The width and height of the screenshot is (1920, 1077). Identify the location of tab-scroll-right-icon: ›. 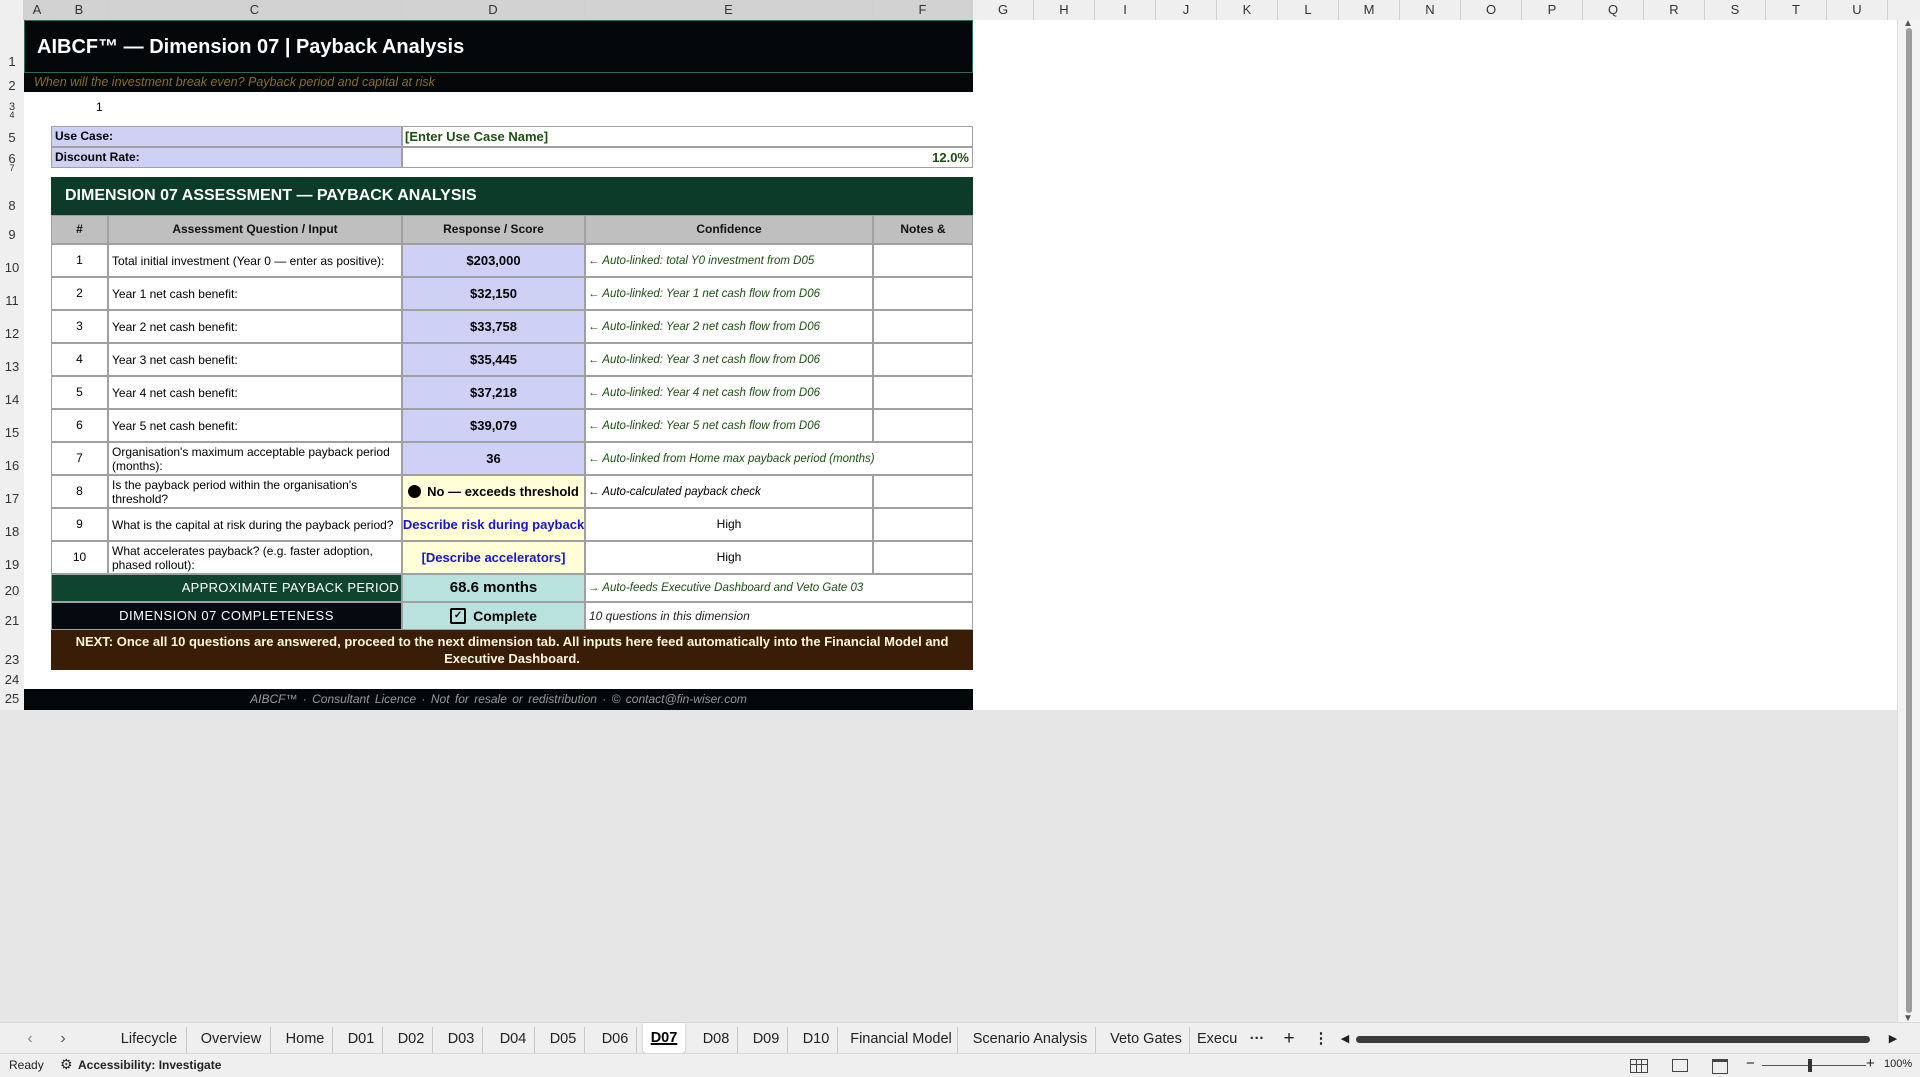
(63, 1040).